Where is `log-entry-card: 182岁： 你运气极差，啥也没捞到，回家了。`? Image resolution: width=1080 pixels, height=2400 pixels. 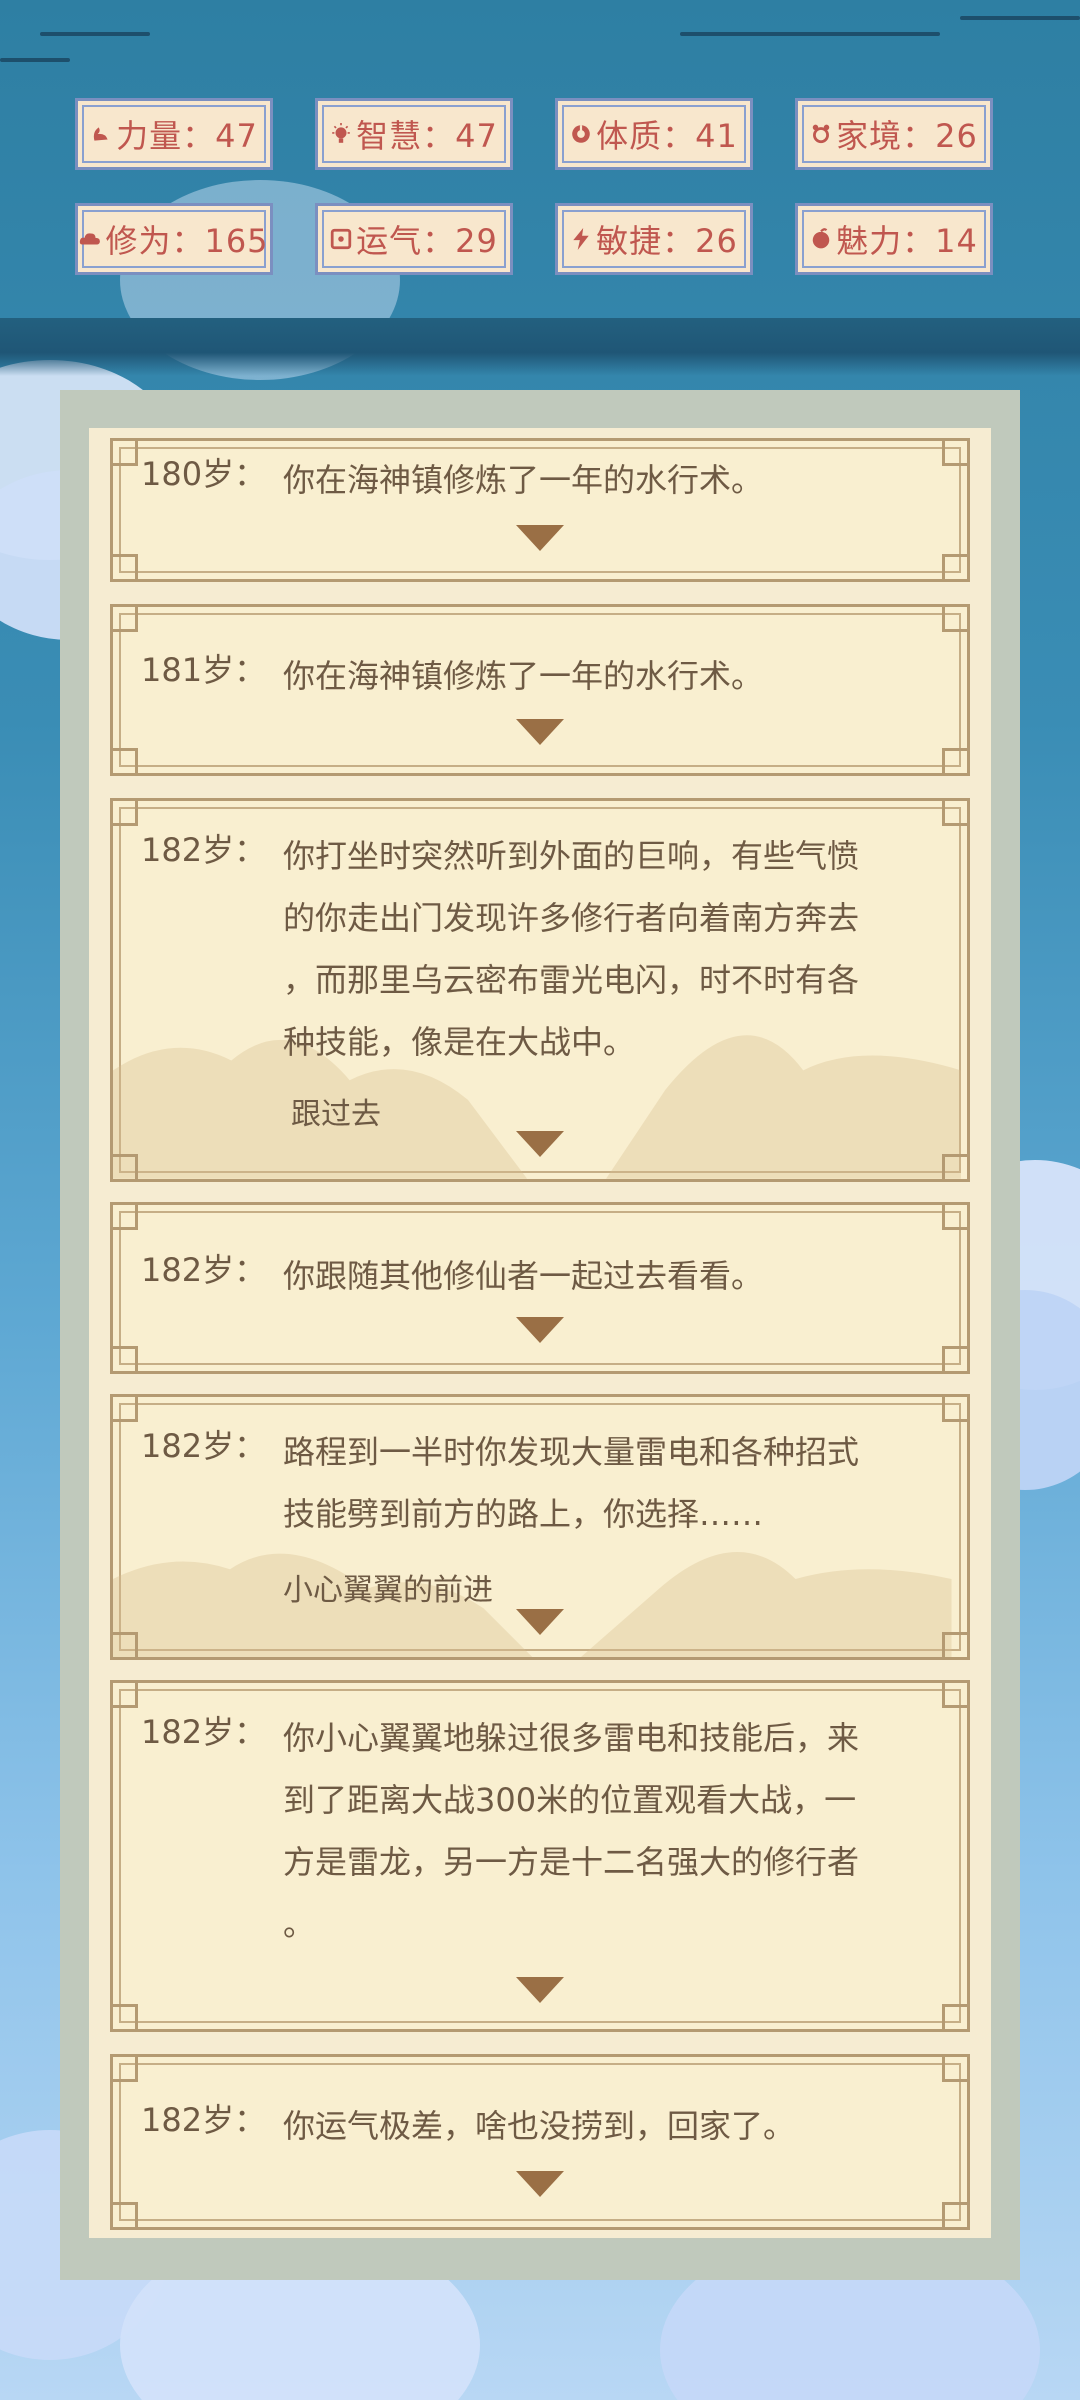 log-entry-card: 182岁： 你运气极差，啥也没捞到，回家了。 is located at coordinates (540, 2142).